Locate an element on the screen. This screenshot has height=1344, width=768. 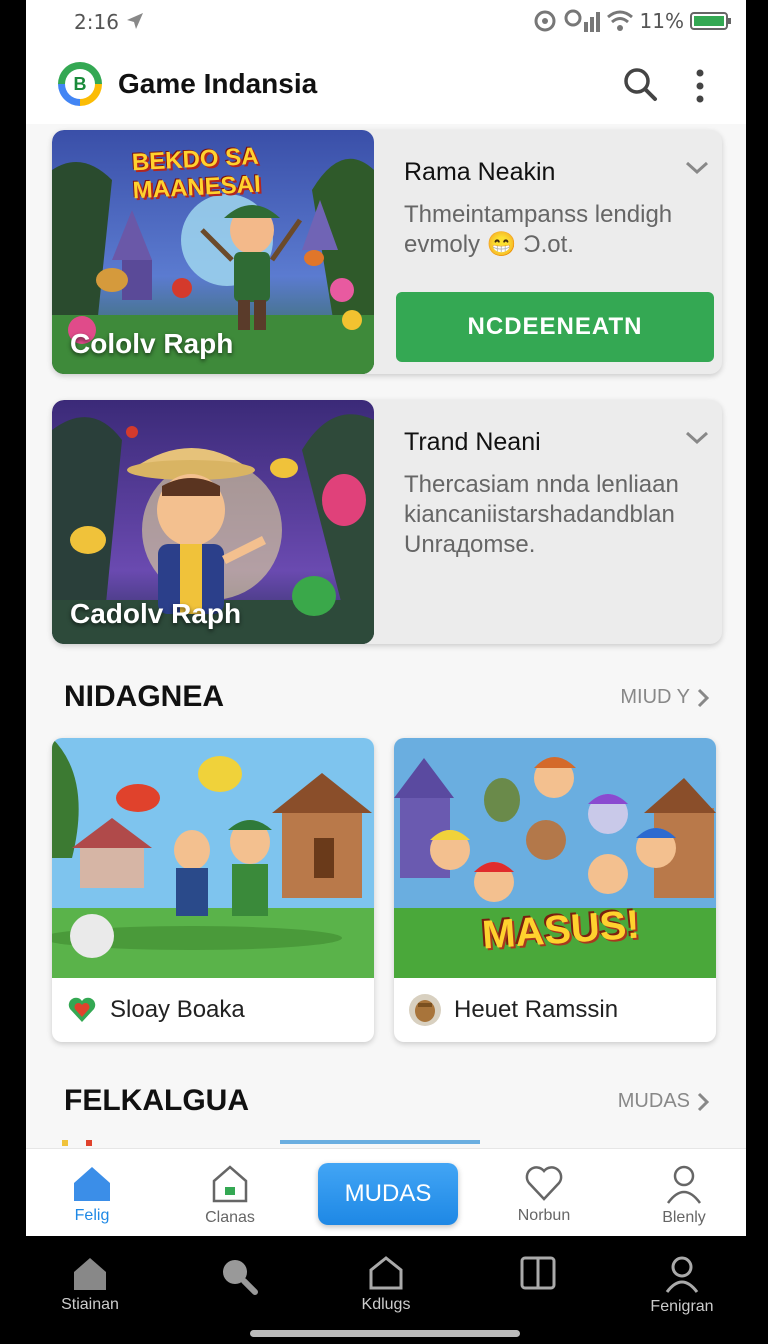
more-options-icon is located at coordinates (700, 86).